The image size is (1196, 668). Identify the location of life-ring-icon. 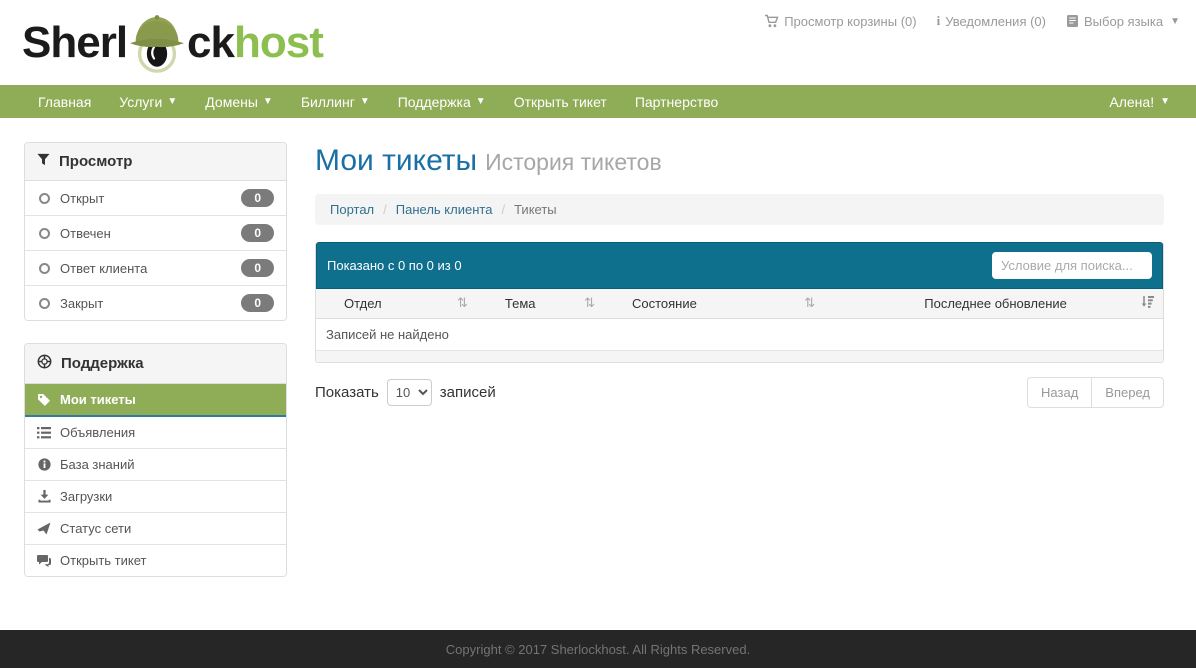
(44, 363).